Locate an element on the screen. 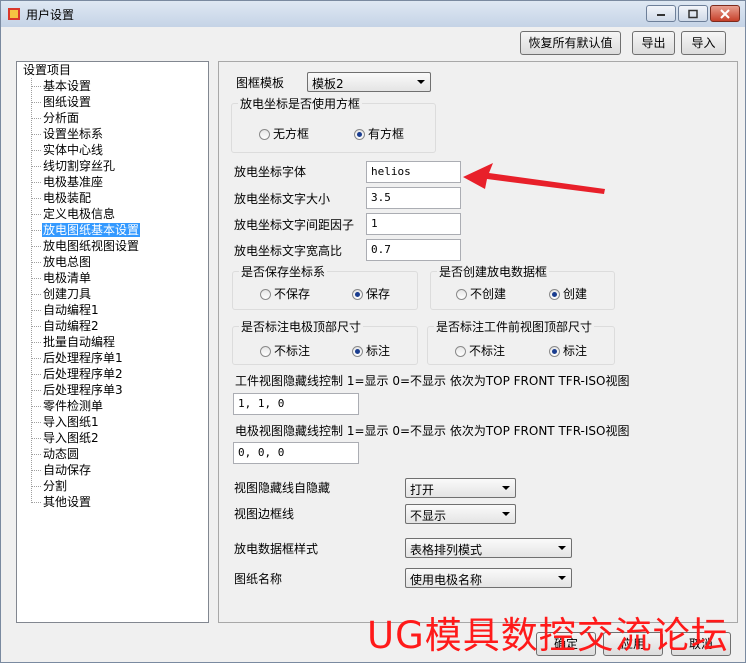 Image resolution: width=746 pixels, height=663 pixels. tree-item: 电极基准座 is located at coordinates (67, 182).